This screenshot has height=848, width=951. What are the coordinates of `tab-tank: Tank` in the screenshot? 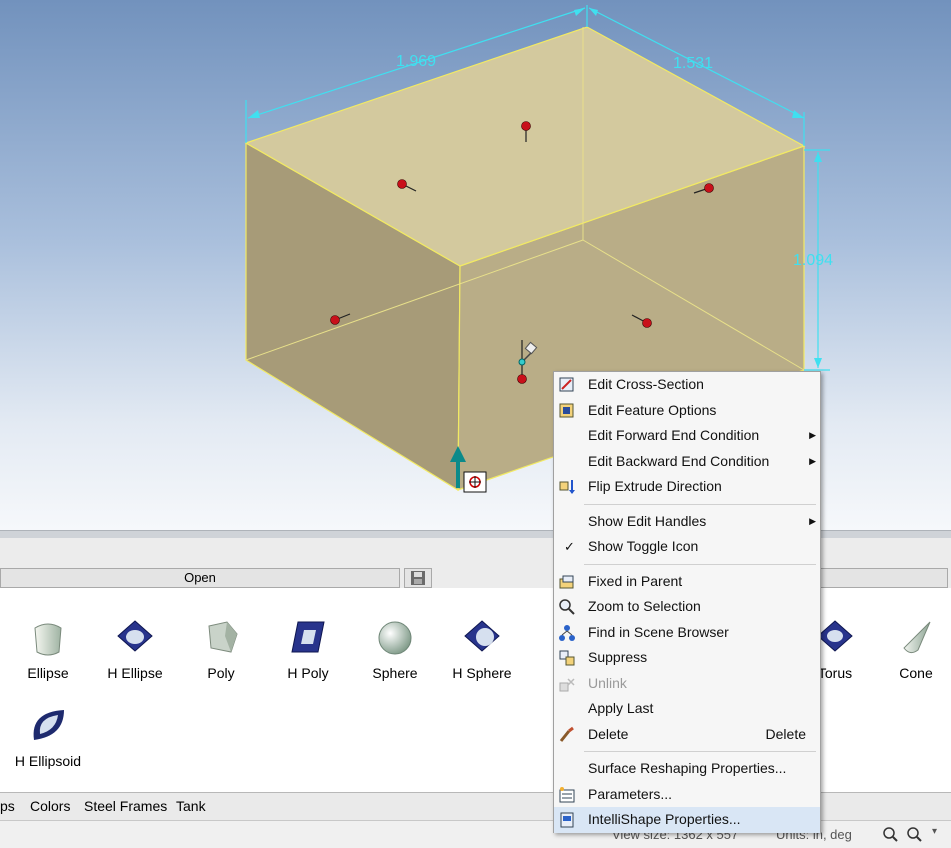 It's located at (191, 806).